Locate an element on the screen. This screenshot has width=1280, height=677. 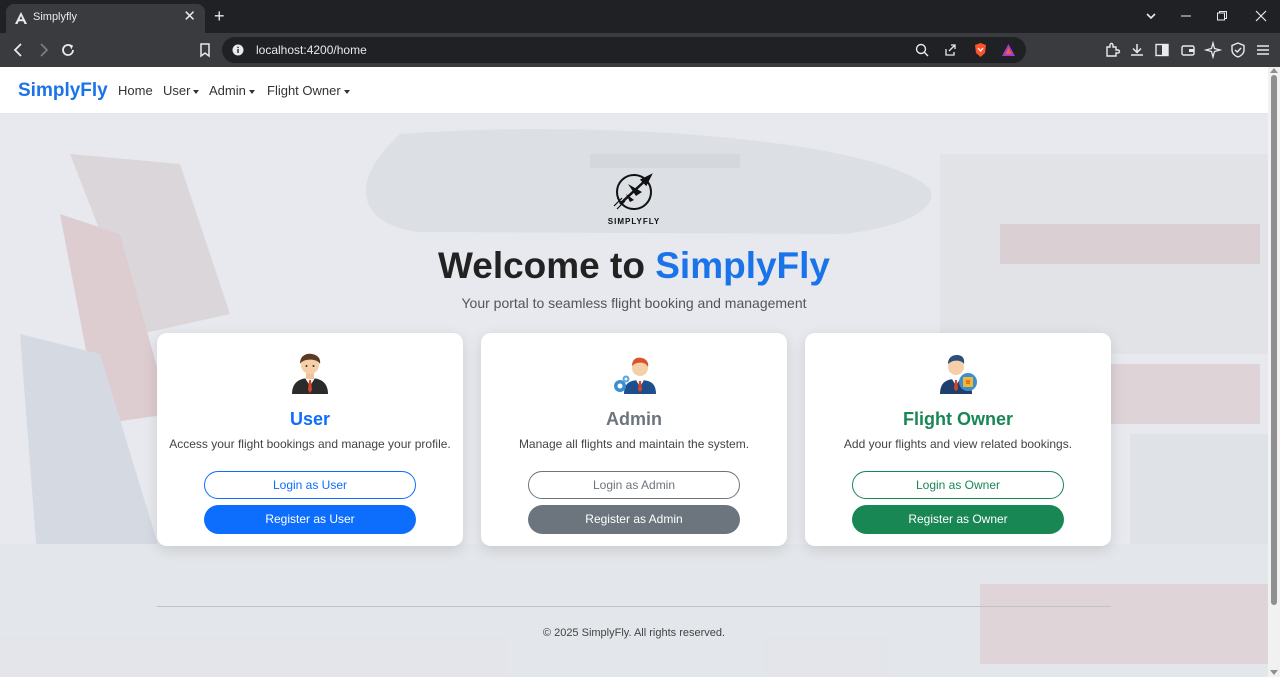
vpn-icon is located at coordinates (1238, 50).